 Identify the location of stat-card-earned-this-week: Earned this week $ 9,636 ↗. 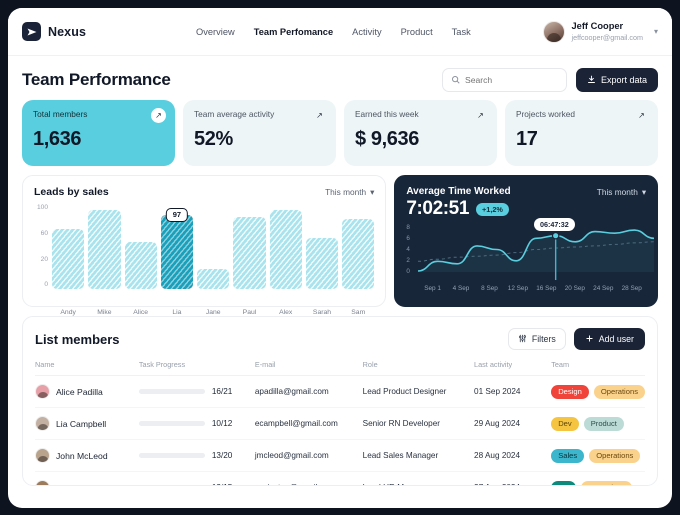
(420, 133).